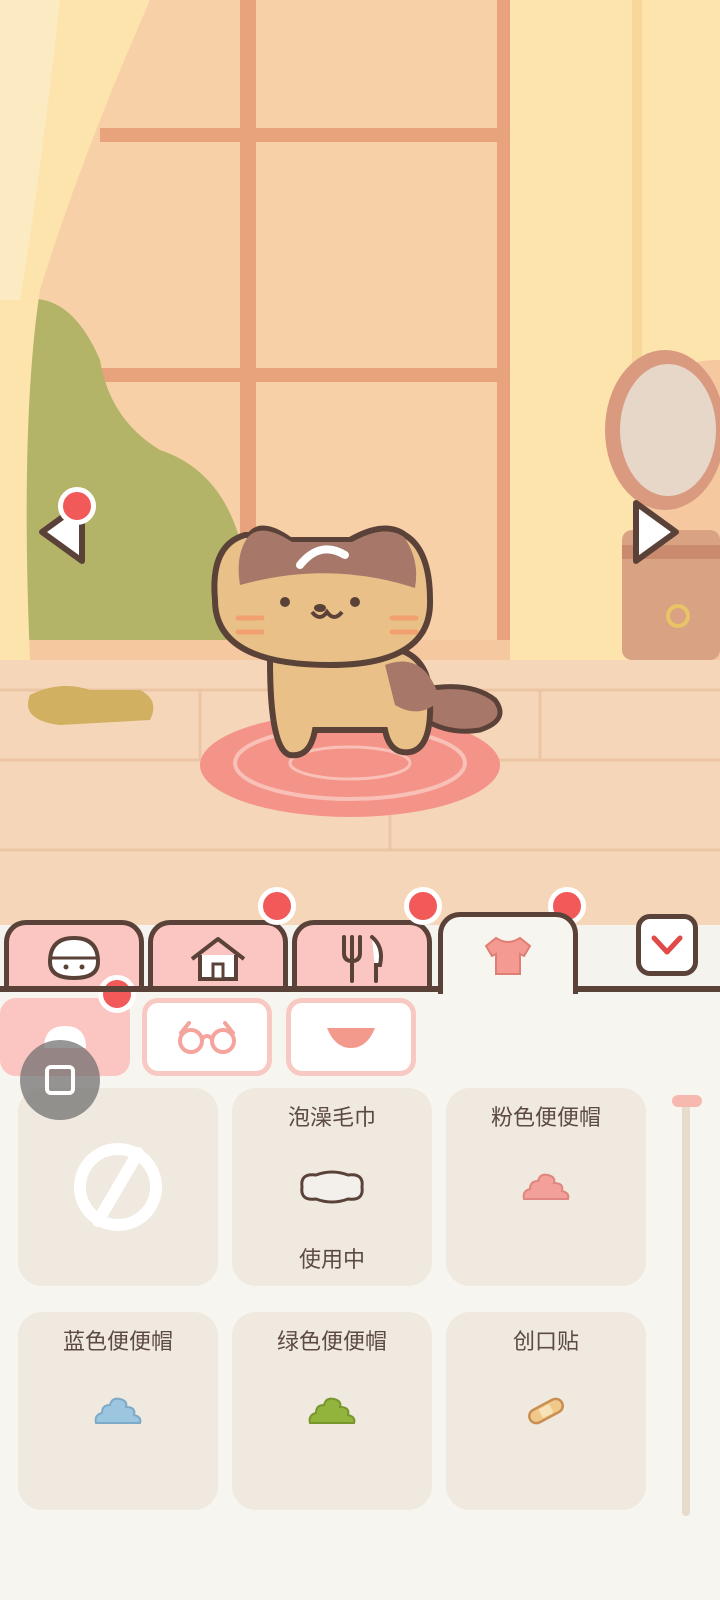 The image size is (720, 1600). What do you see at coordinates (331, 1260) in the screenshot?
I see `in-use-status: 使用中` at bounding box center [331, 1260].